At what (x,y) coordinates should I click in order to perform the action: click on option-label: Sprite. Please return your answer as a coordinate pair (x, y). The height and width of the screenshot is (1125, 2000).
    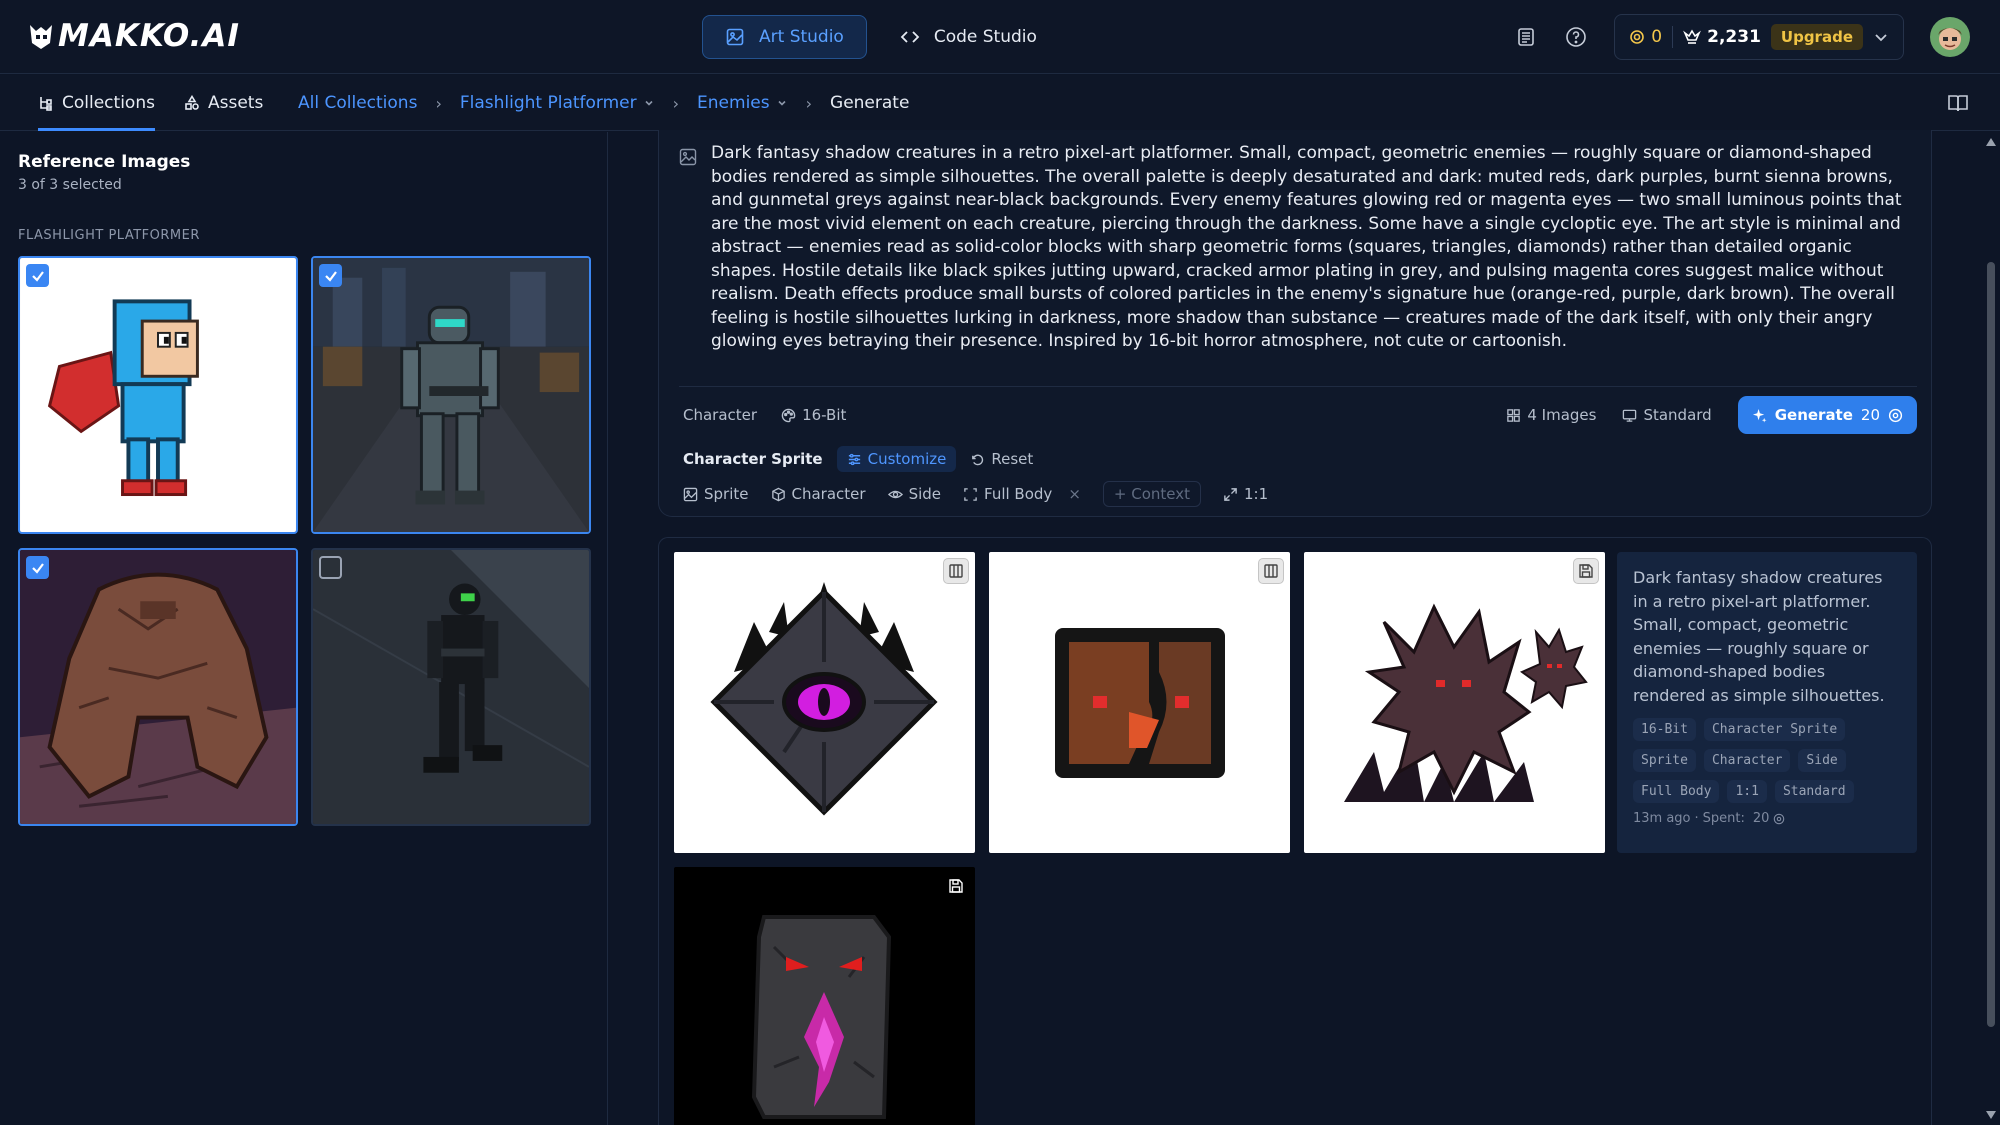
    Looking at the image, I should click on (726, 494).